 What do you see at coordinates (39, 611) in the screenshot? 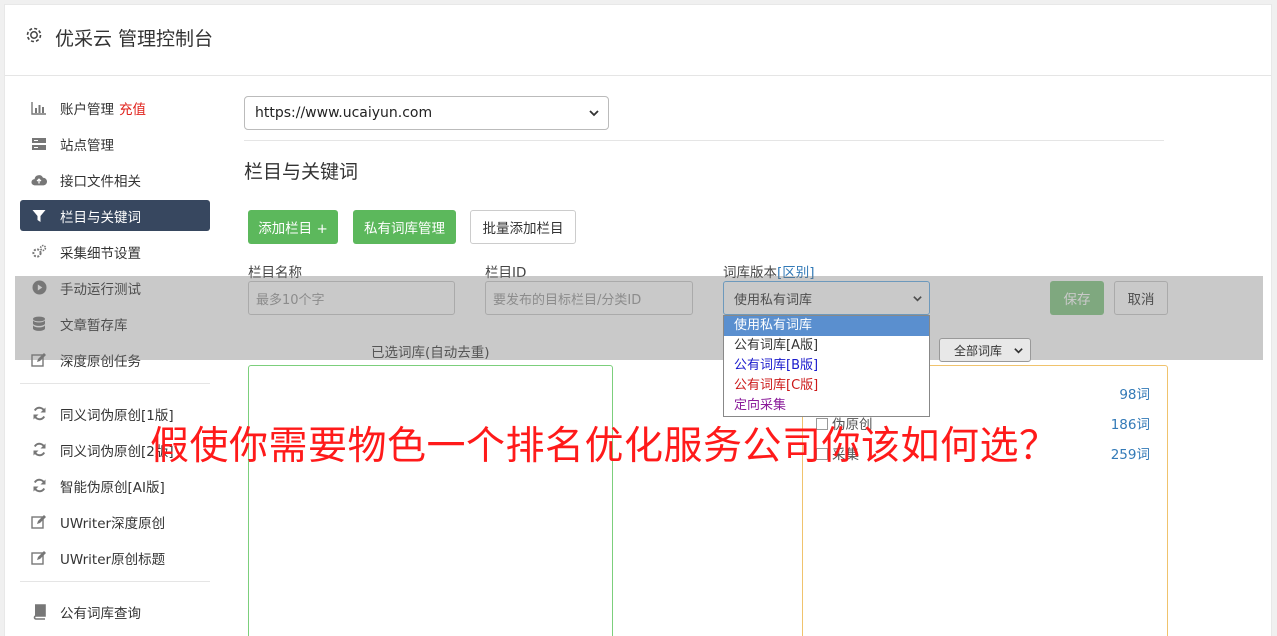
I see `book-icon` at bounding box center [39, 611].